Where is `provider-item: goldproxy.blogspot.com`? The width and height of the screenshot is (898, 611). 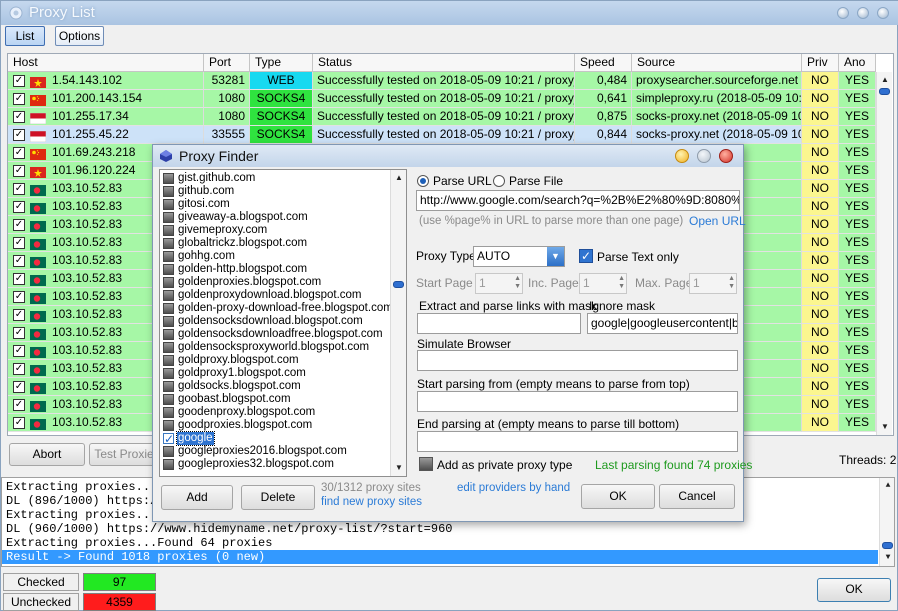
provider-item: goldproxy.blogspot.com is located at coordinates (276, 360).